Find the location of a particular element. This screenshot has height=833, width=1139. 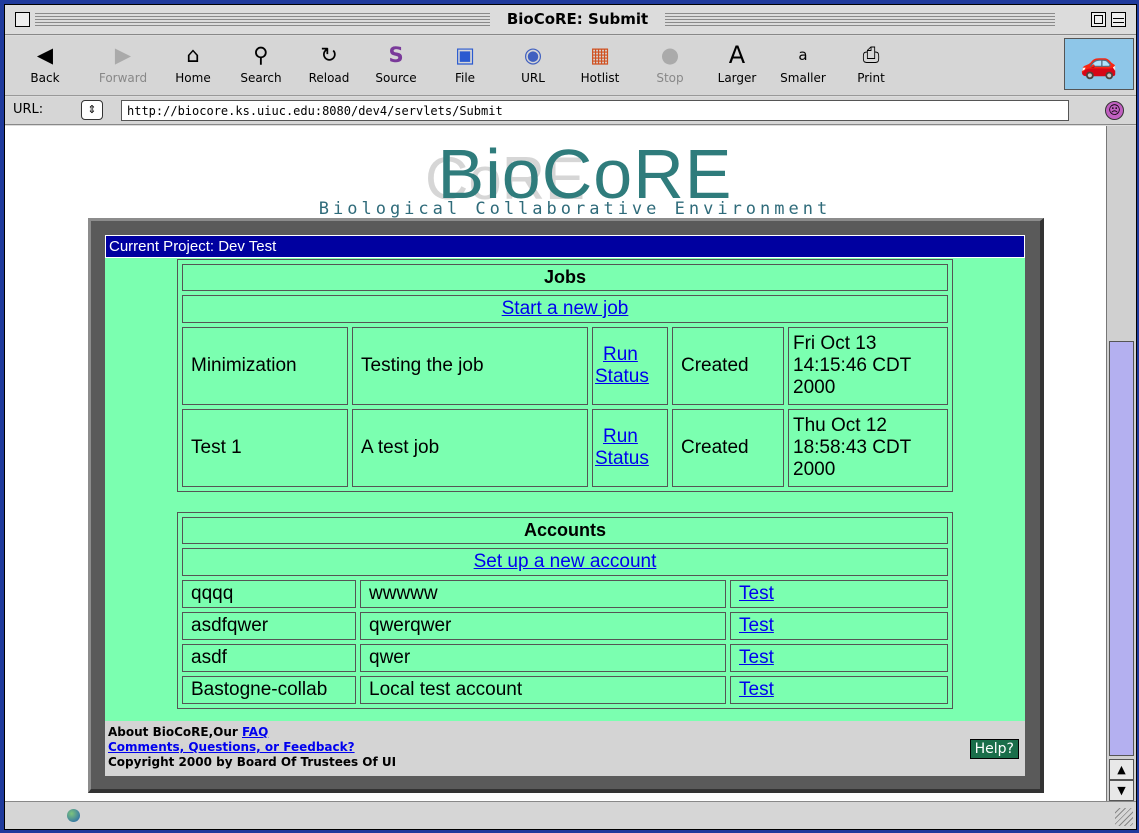

home-icon: ⌂ is located at coordinates (193, 55).